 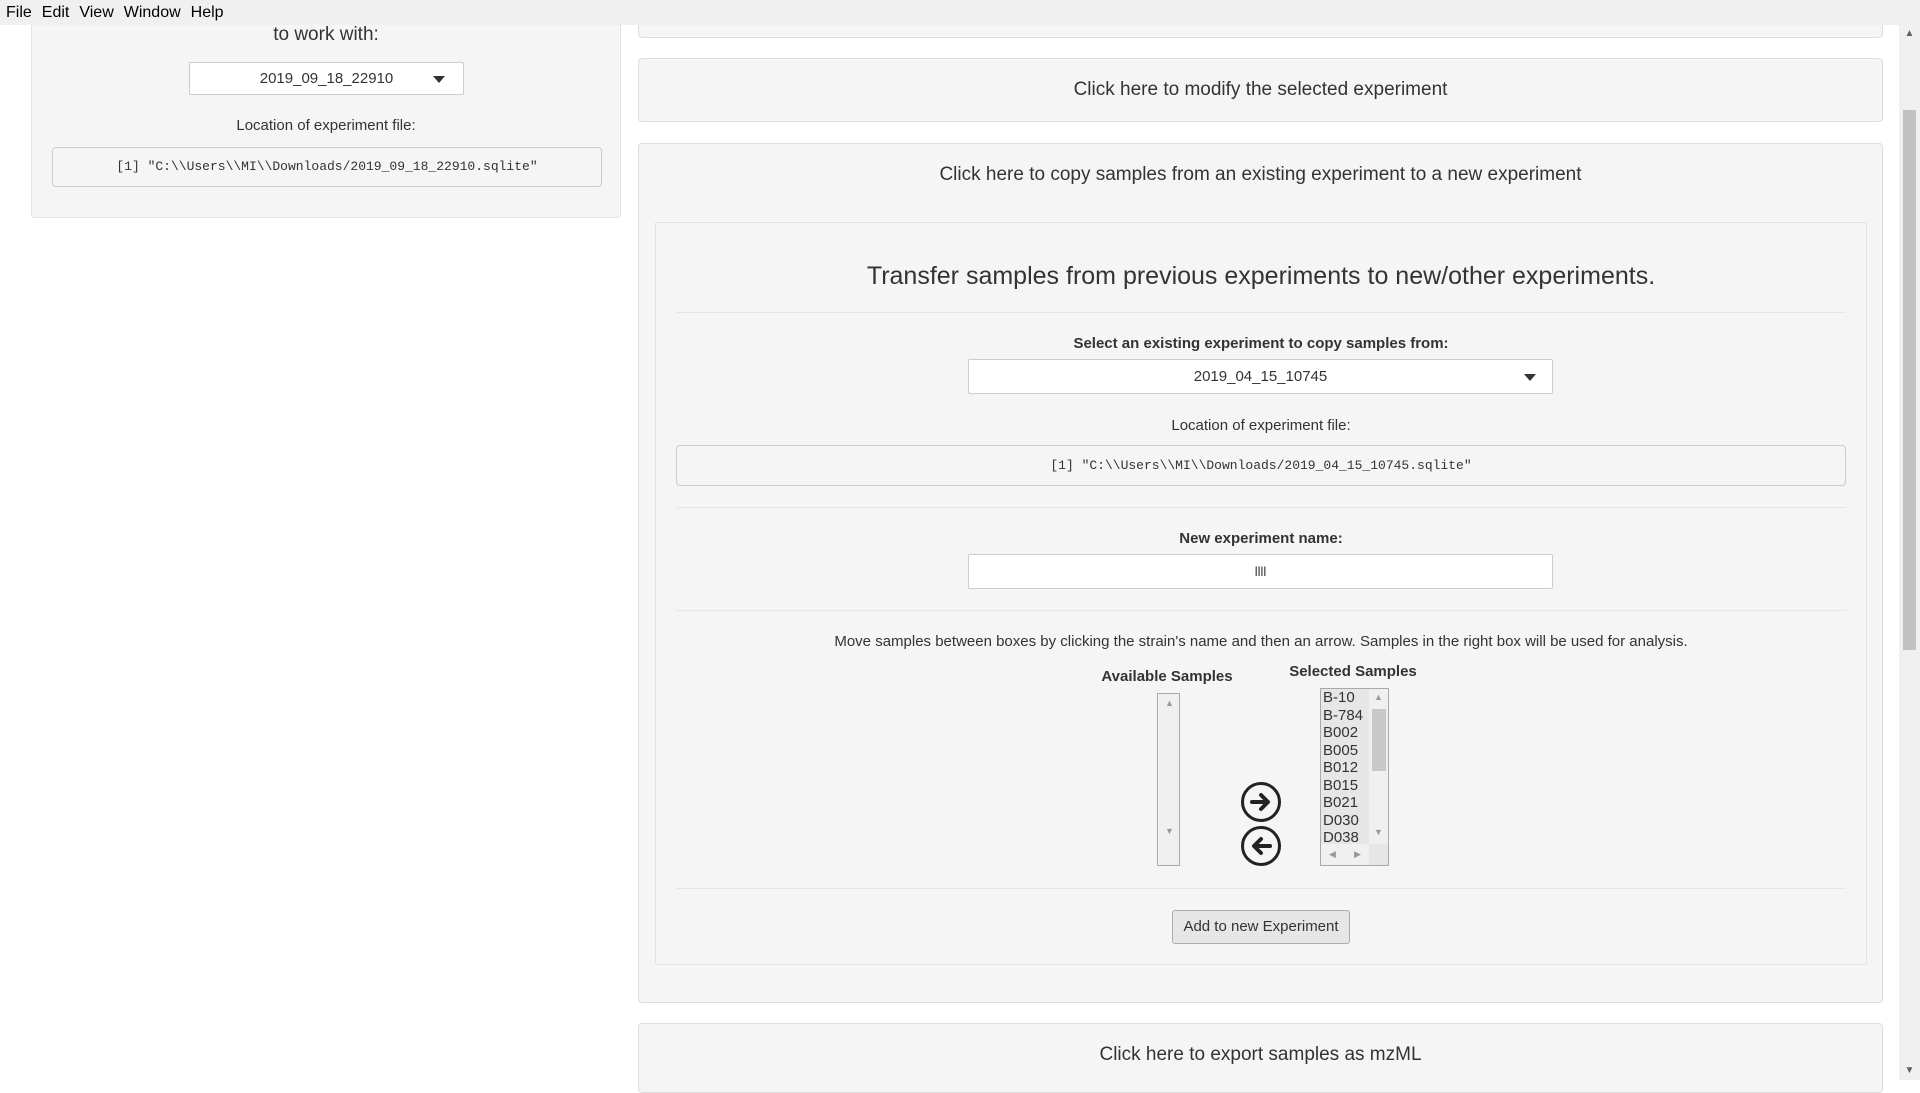 What do you see at coordinates (56, 13) in the screenshot?
I see `menu-edit: Edit` at bounding box center [56, 13].